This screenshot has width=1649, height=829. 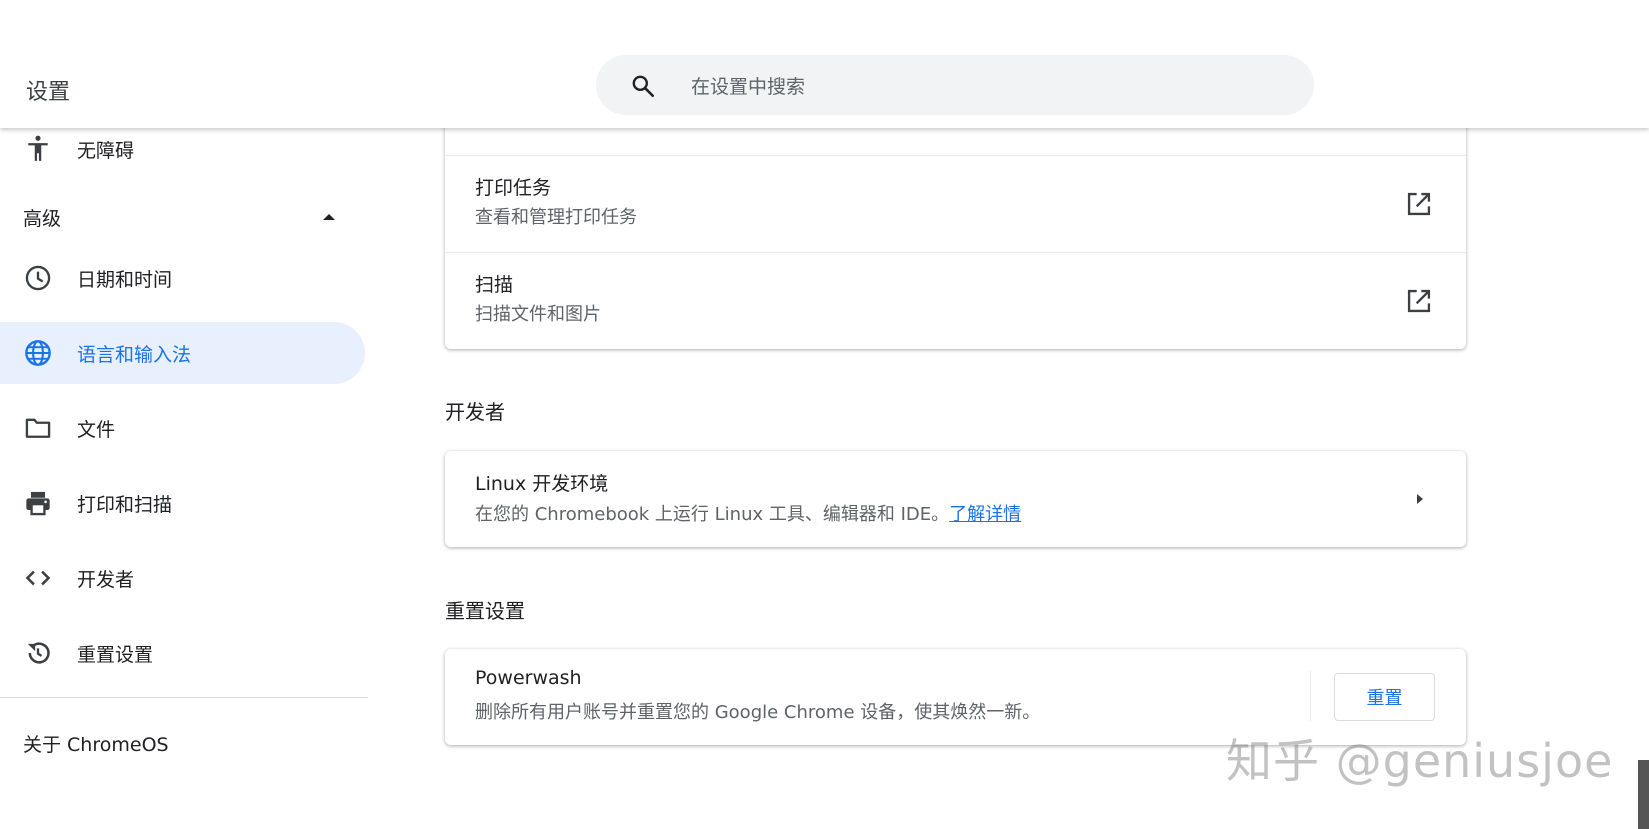 What do you see at coordinates (106, 150) in the screenshot?
I see `sidebar-item-label: 无障碍` at bounding box center [106, 150].